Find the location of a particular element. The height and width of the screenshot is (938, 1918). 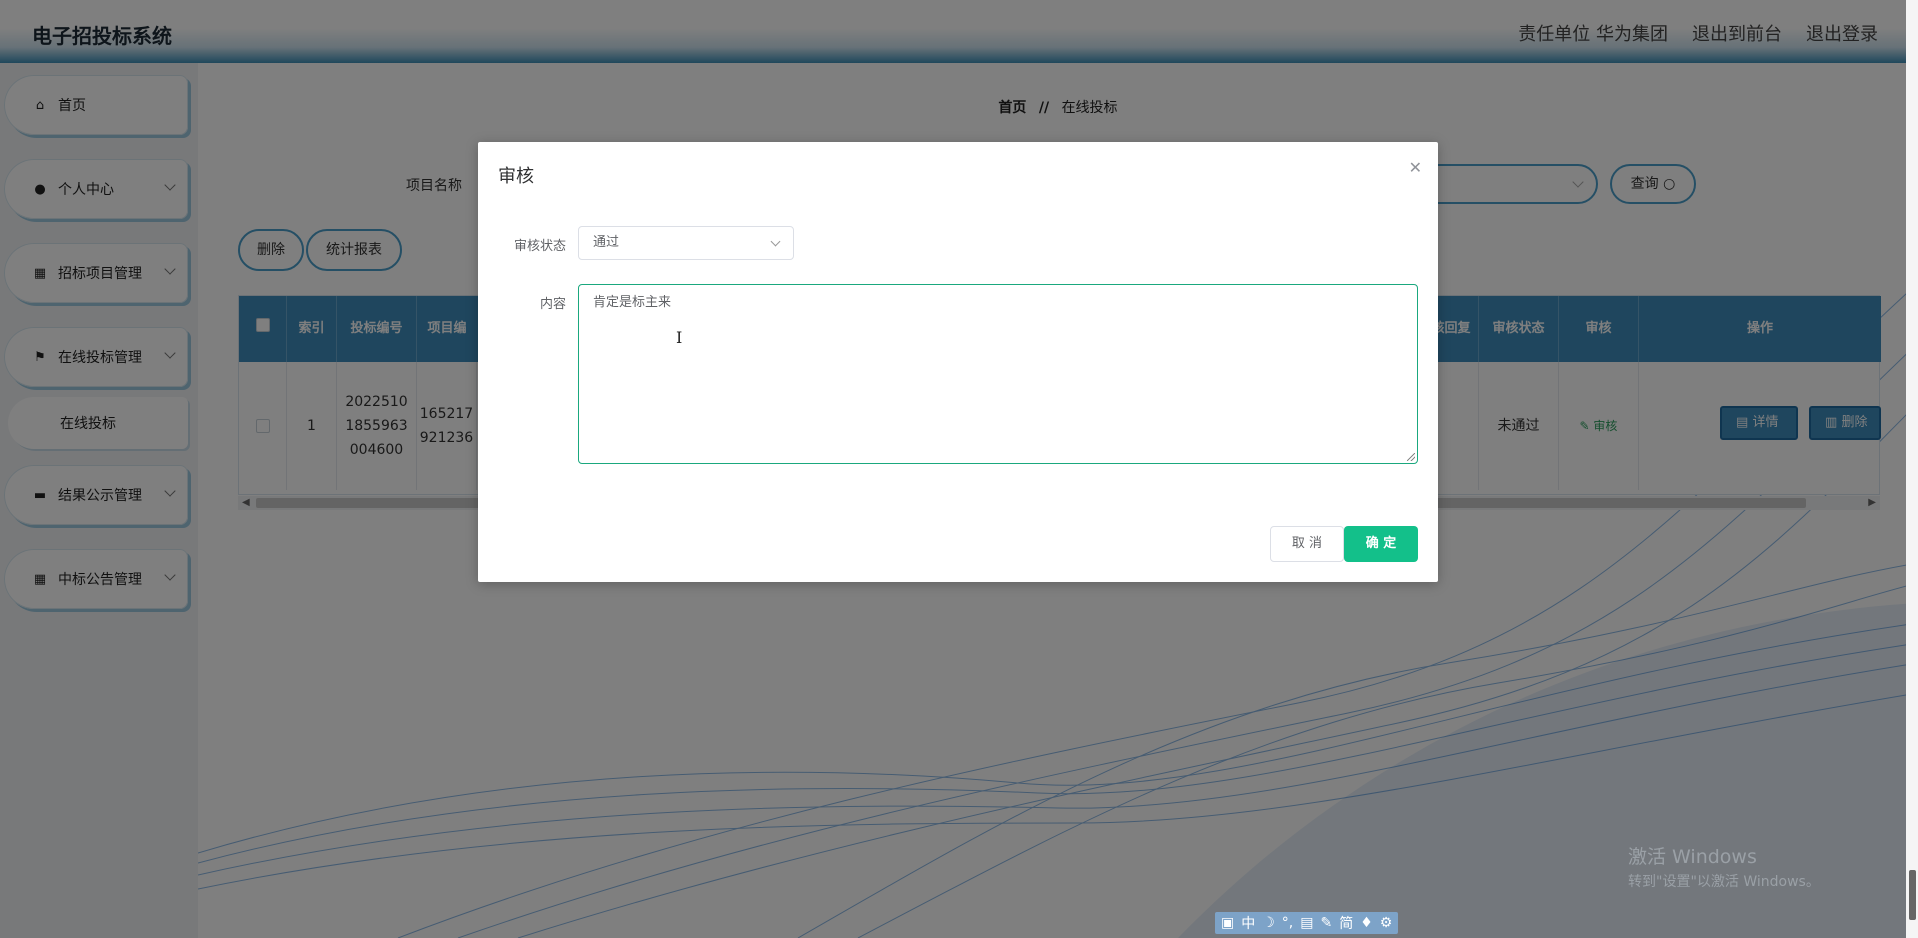

ime-toolbar: ▣ 中 ☽ °, ▤ ✎ 简 ♦ ⚙ is located at coordinates (1307, 923).